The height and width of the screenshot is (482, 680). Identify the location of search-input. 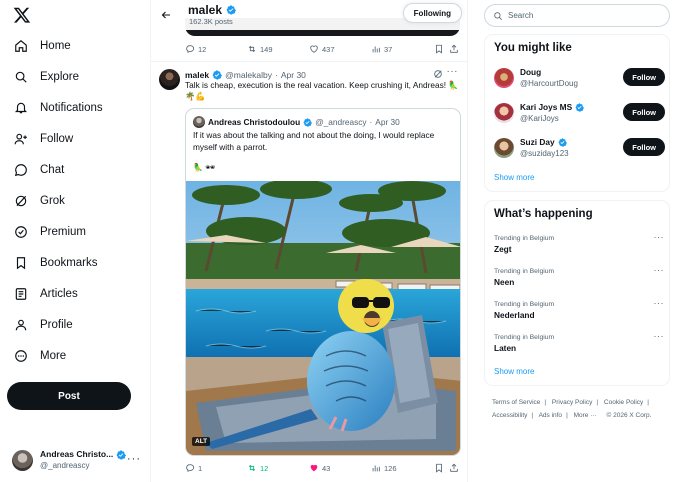
(583, 15).